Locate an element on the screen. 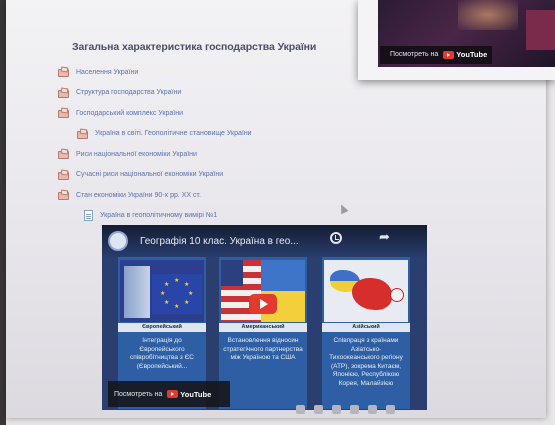 Image resolution: width=555 pixels, height=425 pixels. share-icon: ➦ is located at coordinates (384, 237).